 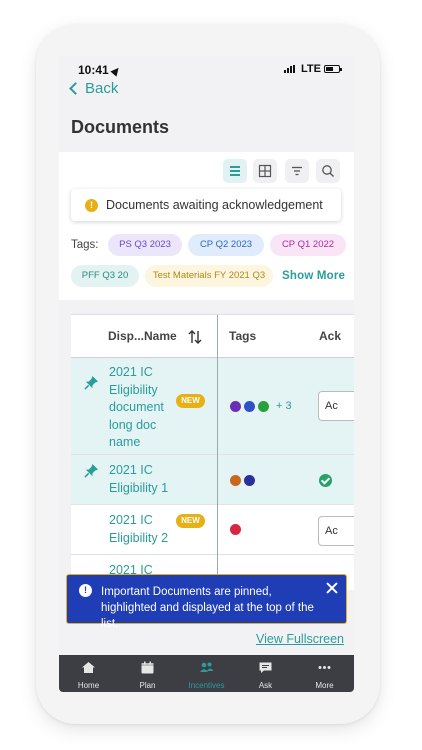 I want to click on status-time: 10:41, so click(x=100, y=70).